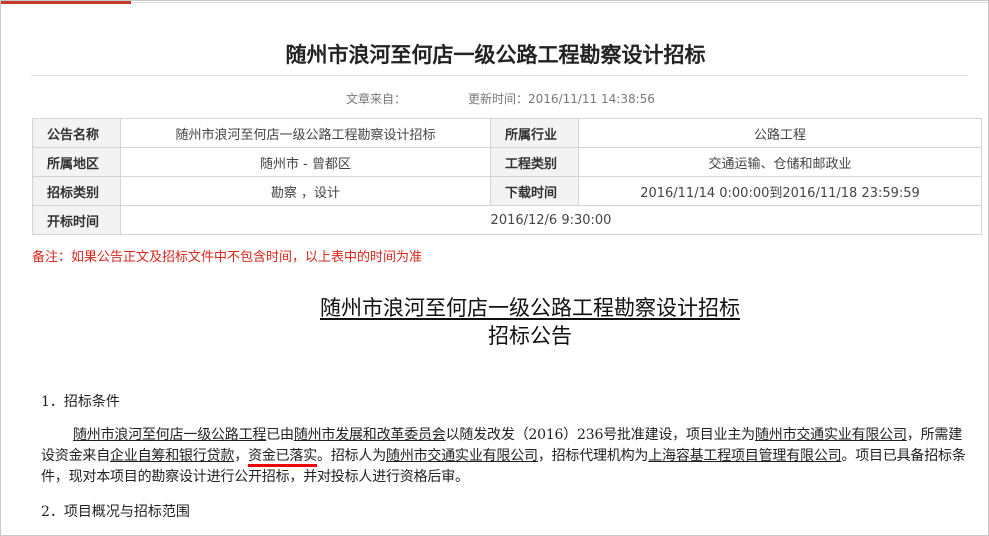 The width and height of the screenshot is (989, 536). What do you see at coordinates (830, 435) in the screenshot?
I see `project-owner: 随州市交通实业有限公司` at bounding box center [830, 435].